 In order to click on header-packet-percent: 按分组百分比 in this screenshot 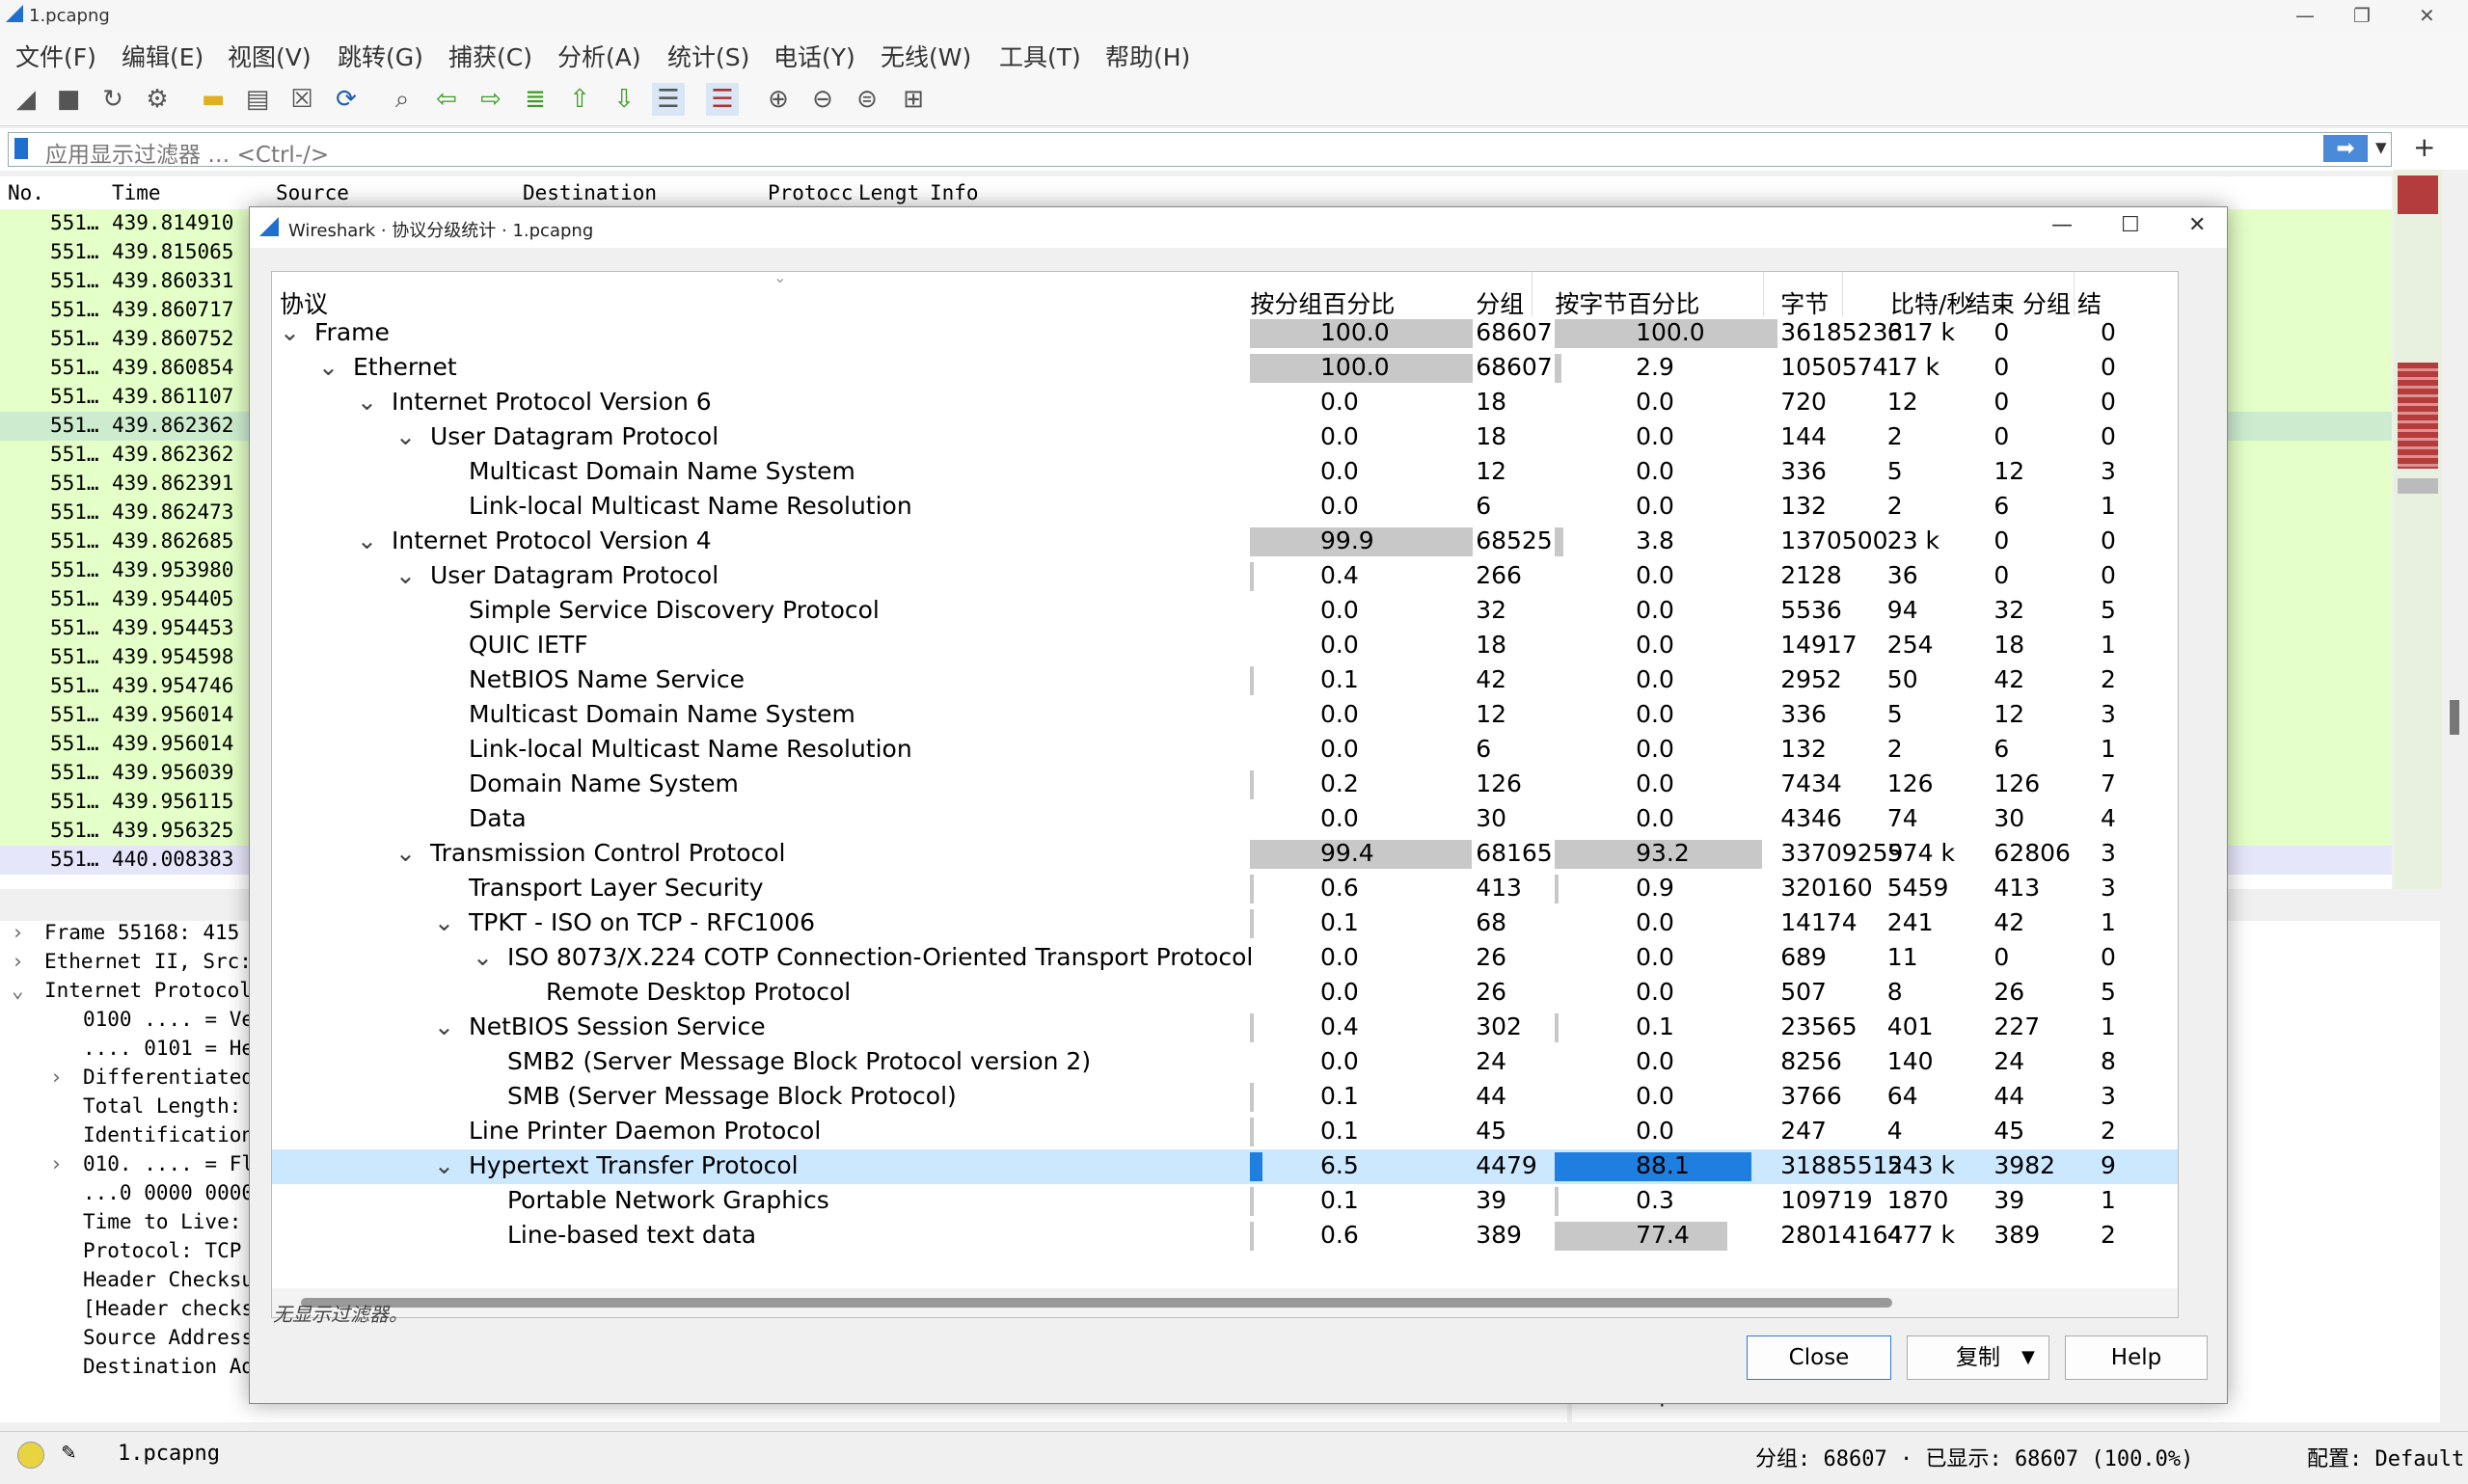, I will do `click(1322, 302)`.